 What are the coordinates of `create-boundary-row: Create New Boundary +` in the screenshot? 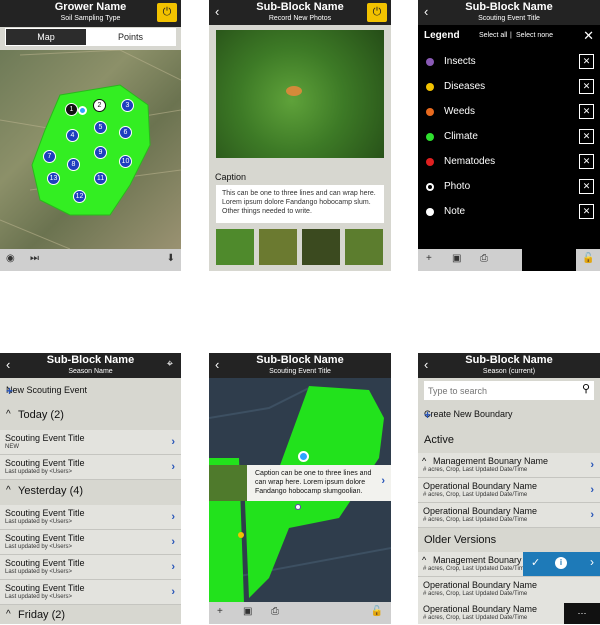 It's located at (509, 416).